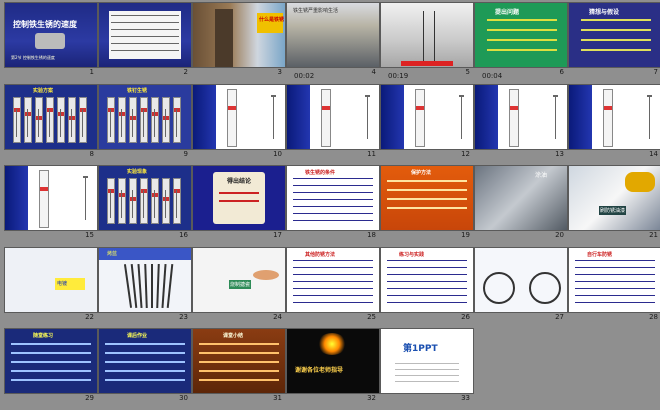  Describe the element at coordinates (183, 235) in the screenshot. I see `slide-number: 16` at that location.